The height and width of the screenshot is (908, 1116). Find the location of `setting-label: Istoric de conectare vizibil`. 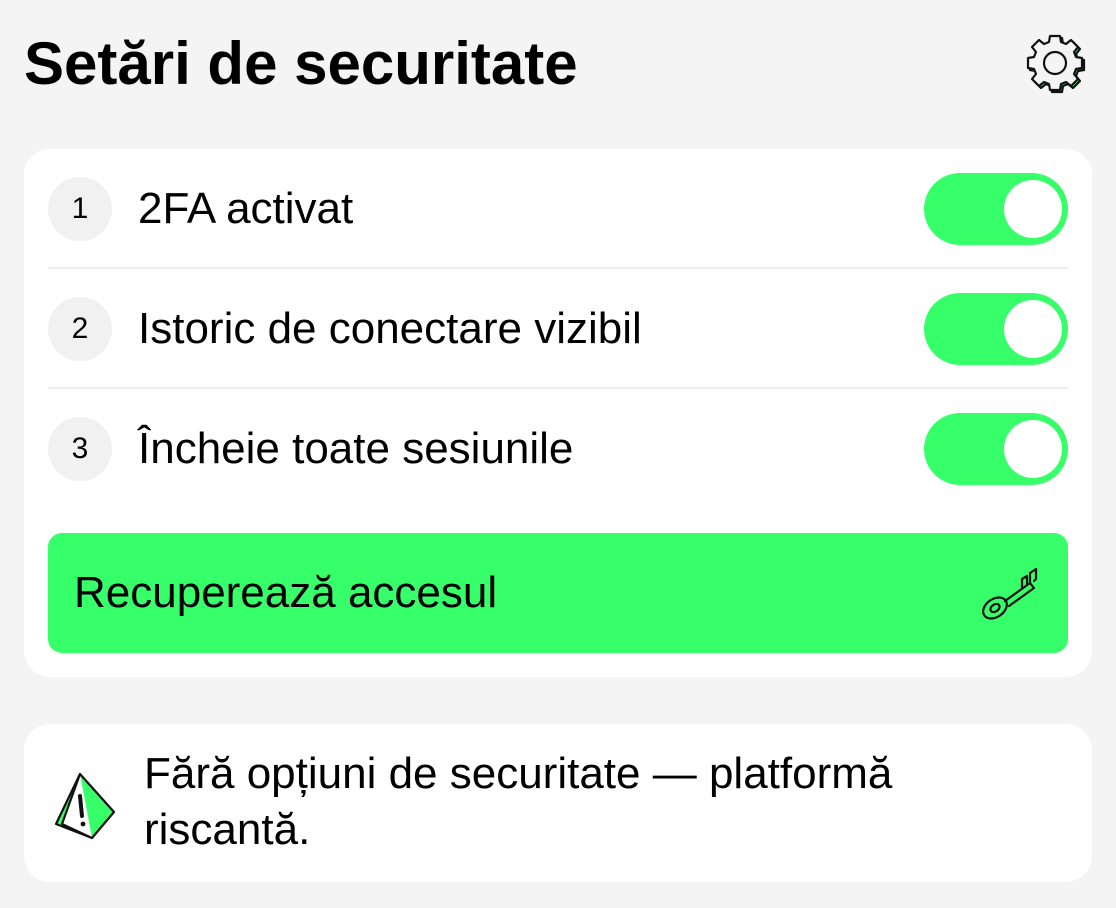

setting-label: Istoric de conectare vizibil is located at coordinates (390, 328).